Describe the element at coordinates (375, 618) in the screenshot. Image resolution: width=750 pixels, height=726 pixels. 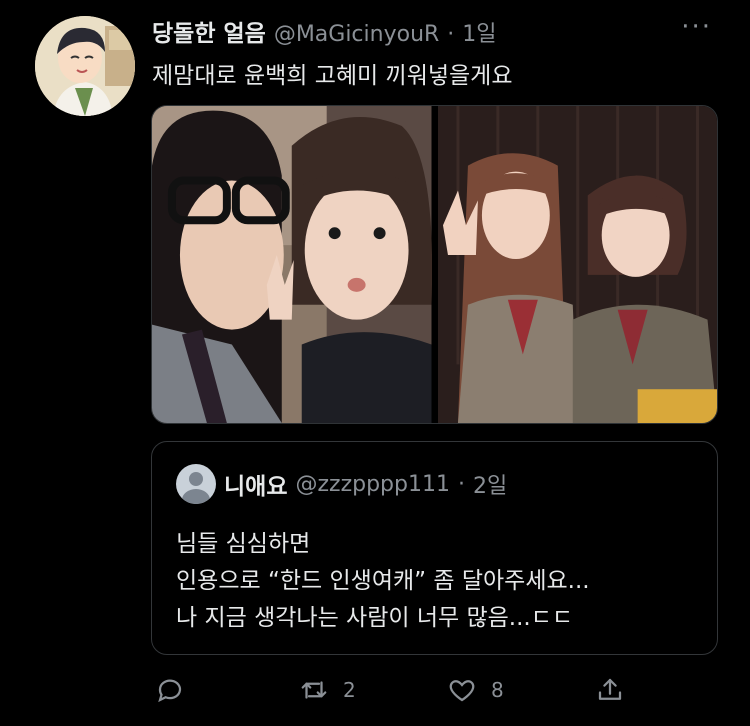
I see `quoted-text-line: 나 지금 생각나는 사람이 너무 많음...ㄷㄷ` at that location.